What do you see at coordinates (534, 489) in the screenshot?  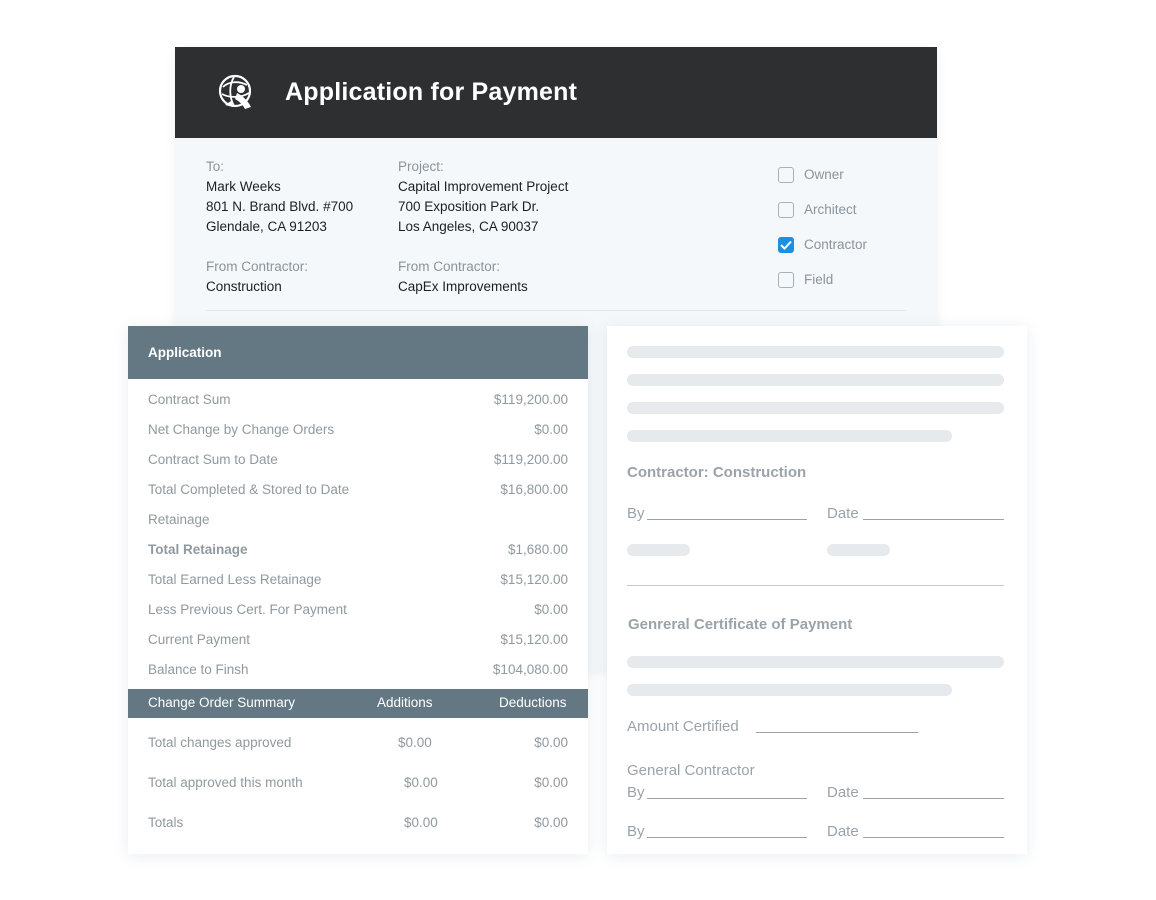 I see `row-value: $16,800.00` at bounding box center [534, 489].